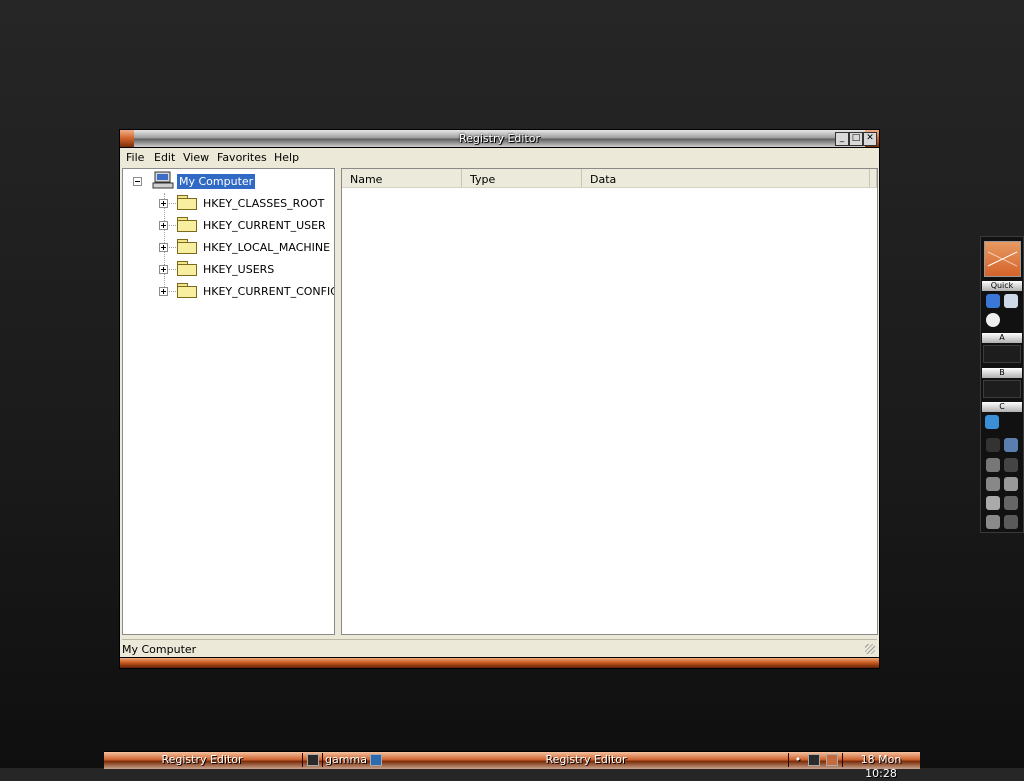 Image resolution: width=1024 pixels, height=781 pixels. Describe the element at coordinates (873, 178) in the screenshot. I see `column-header-filler` at that location.